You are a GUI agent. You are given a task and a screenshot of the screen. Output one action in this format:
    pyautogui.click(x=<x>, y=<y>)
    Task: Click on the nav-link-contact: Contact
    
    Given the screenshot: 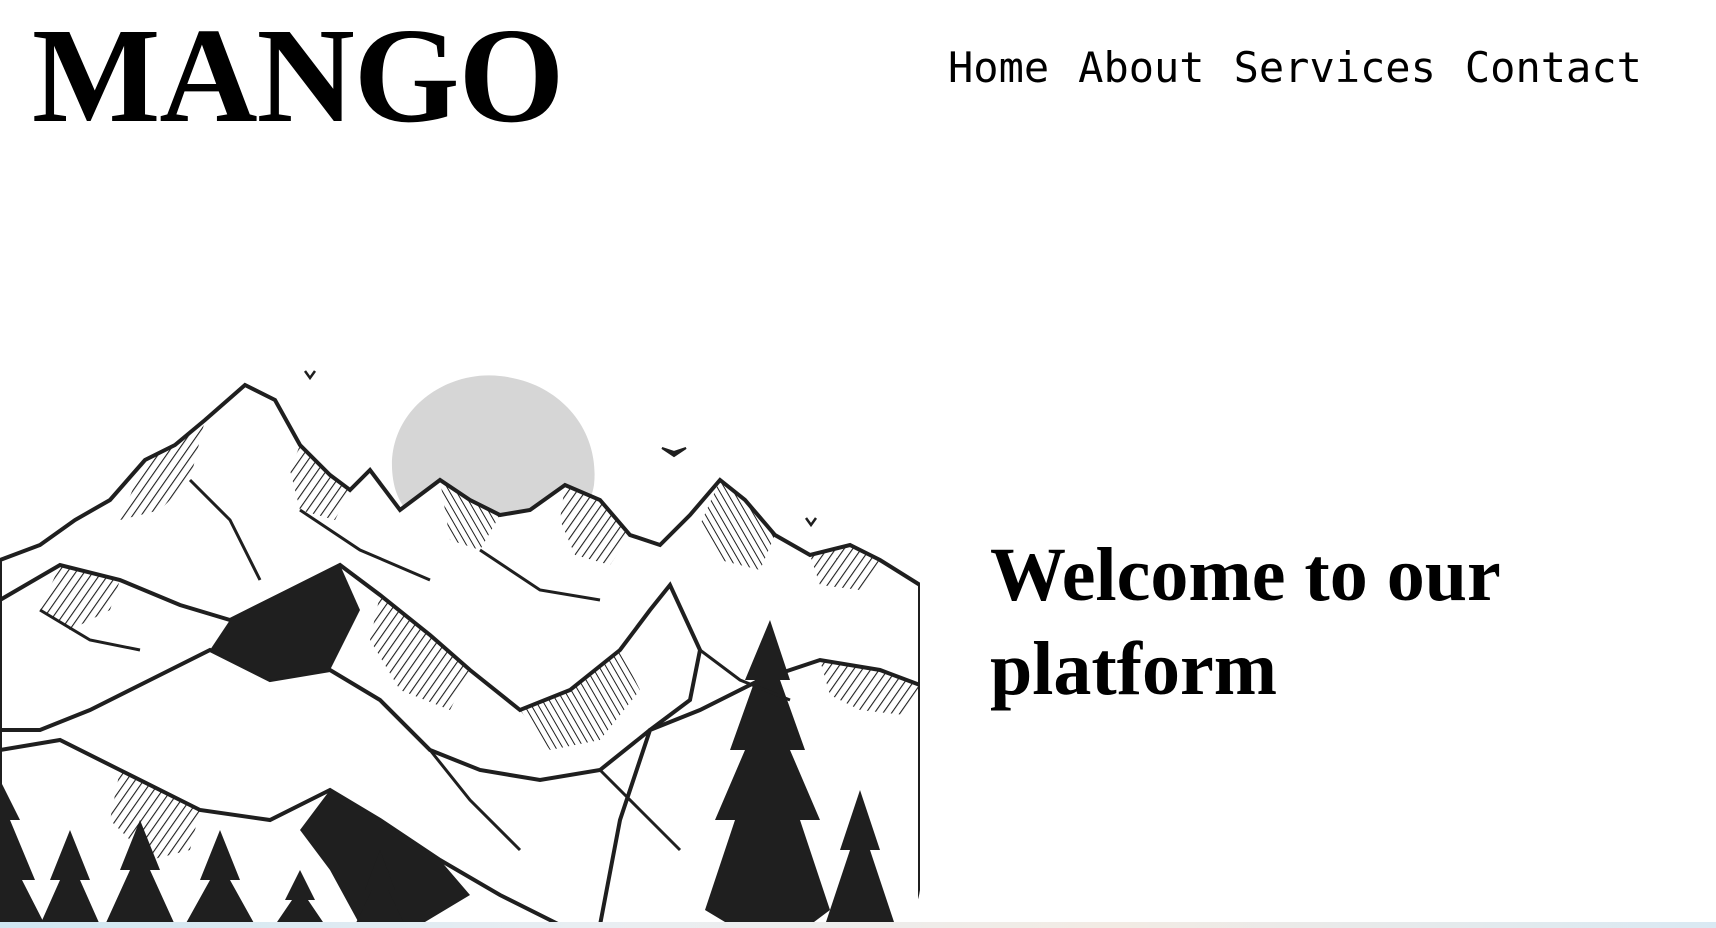 What is the action you would take?
    pyautogui.click(x=1553, y=68)
    